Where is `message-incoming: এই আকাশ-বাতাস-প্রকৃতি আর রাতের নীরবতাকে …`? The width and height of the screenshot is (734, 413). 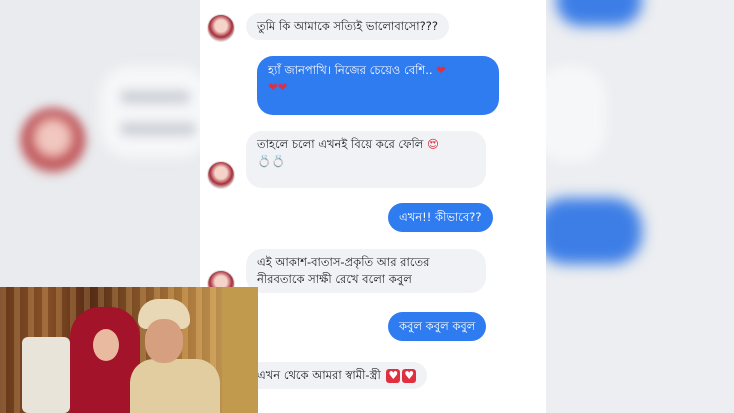 message-incoming: এই আকাশ-বাতাস-প্রকৃতি আর রাতের নীরবতাকে … is located at coordinates (366, 271).